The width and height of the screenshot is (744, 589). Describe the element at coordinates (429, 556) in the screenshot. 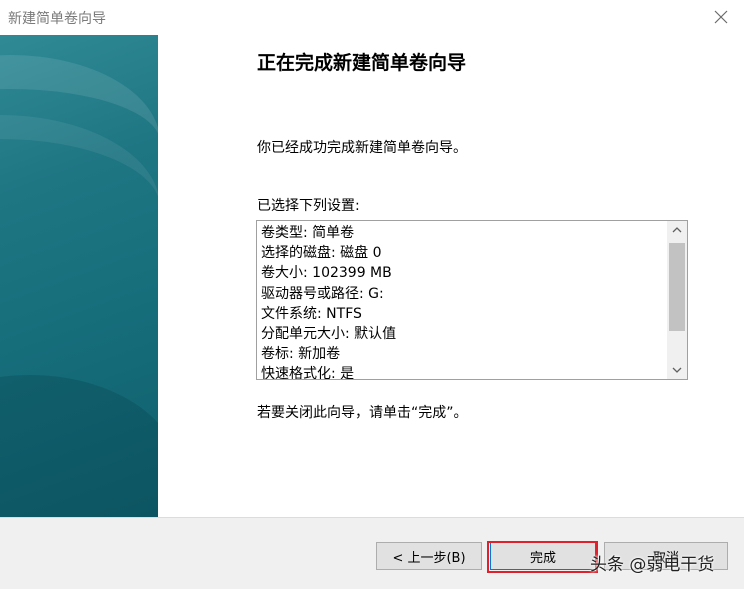

I see `back-button: < 上一步(B)` at that location.